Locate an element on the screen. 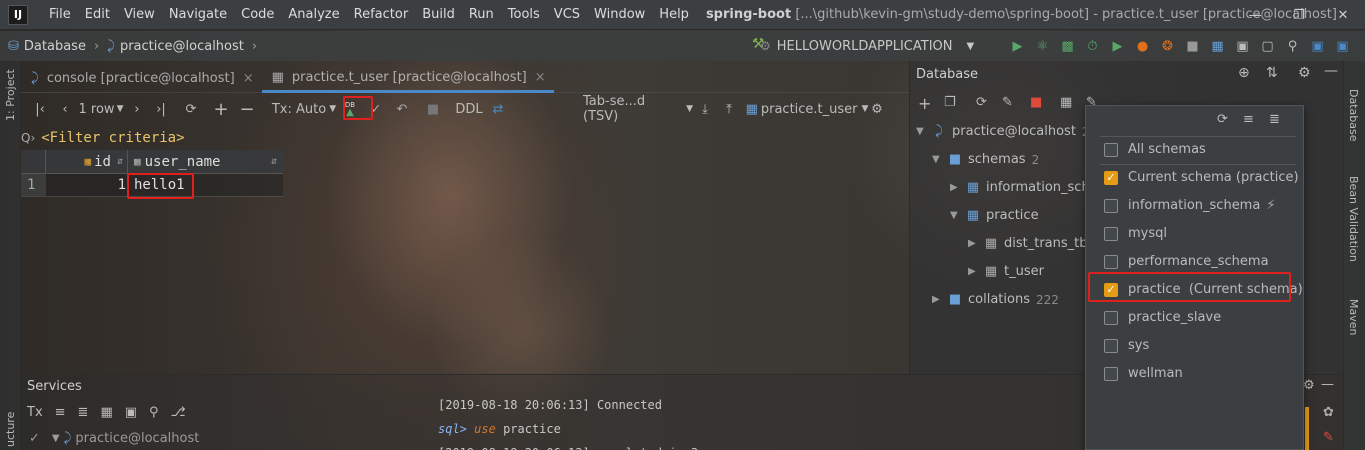  schema-option-practice-slave: practice_slave is located at coordinates (1162, 317).